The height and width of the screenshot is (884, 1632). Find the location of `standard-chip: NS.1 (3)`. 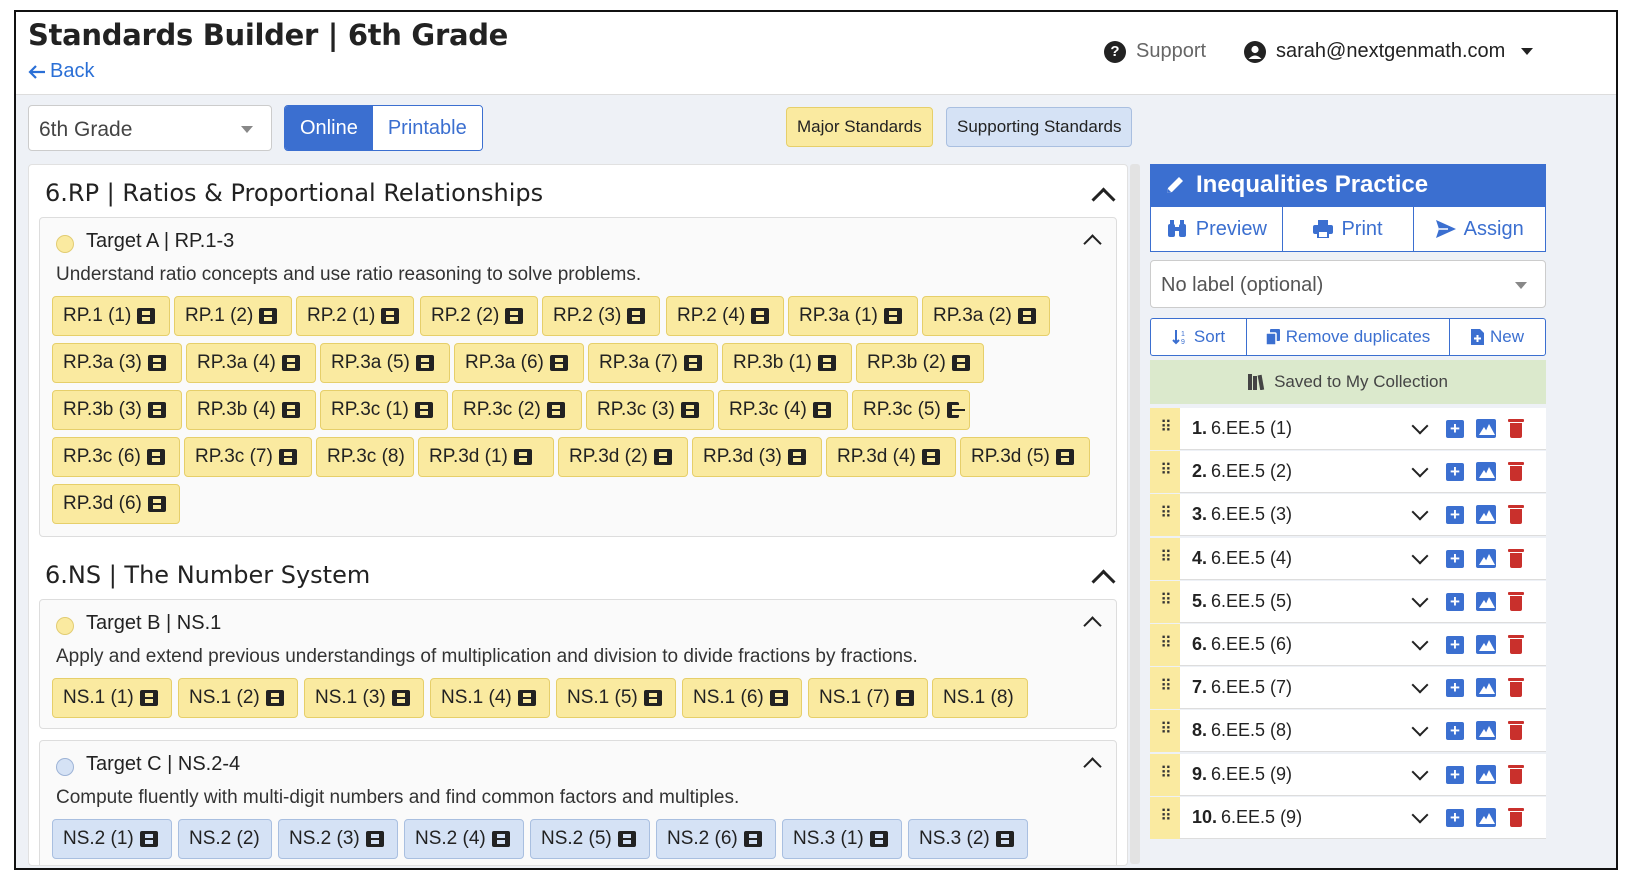

standard-chip: NS.1 (3) is located at coordinates (364, 698).